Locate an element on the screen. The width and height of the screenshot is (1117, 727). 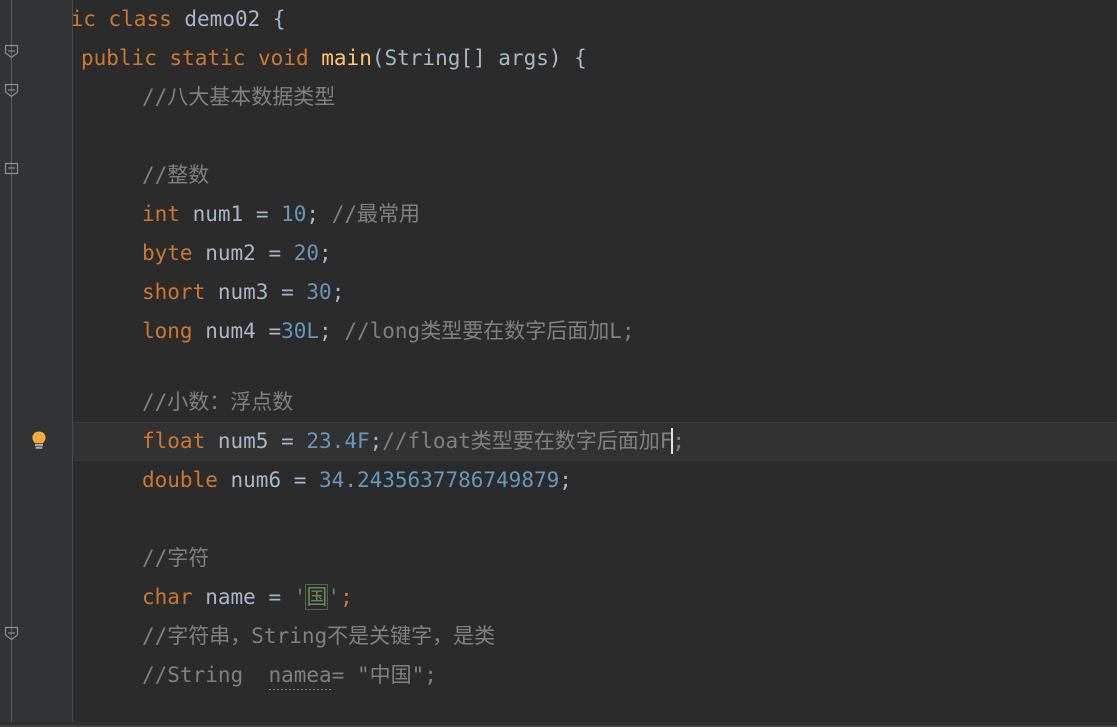
code-token-num: 34.2435637786749879 is located at coordinates (439, 480).